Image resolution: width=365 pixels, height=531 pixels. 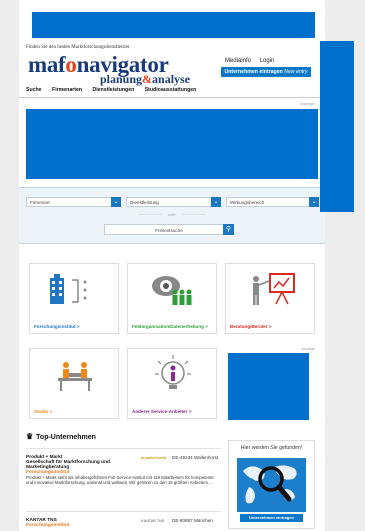 I want to click on crown-icon: ♛, so click(x=30, y=436).